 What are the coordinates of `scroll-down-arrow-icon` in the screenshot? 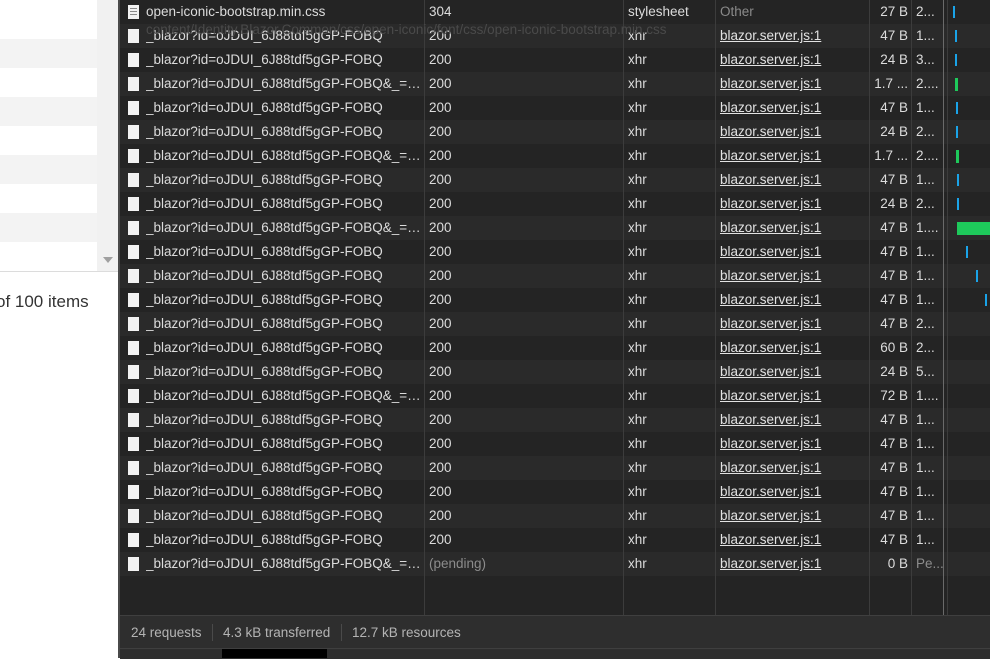 It's located at (108, 260).